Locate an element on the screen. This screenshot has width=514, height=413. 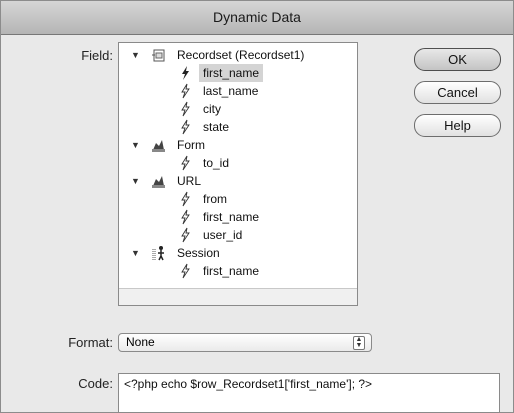
cancel-button: Cancel is located at coordinates (457, 92).